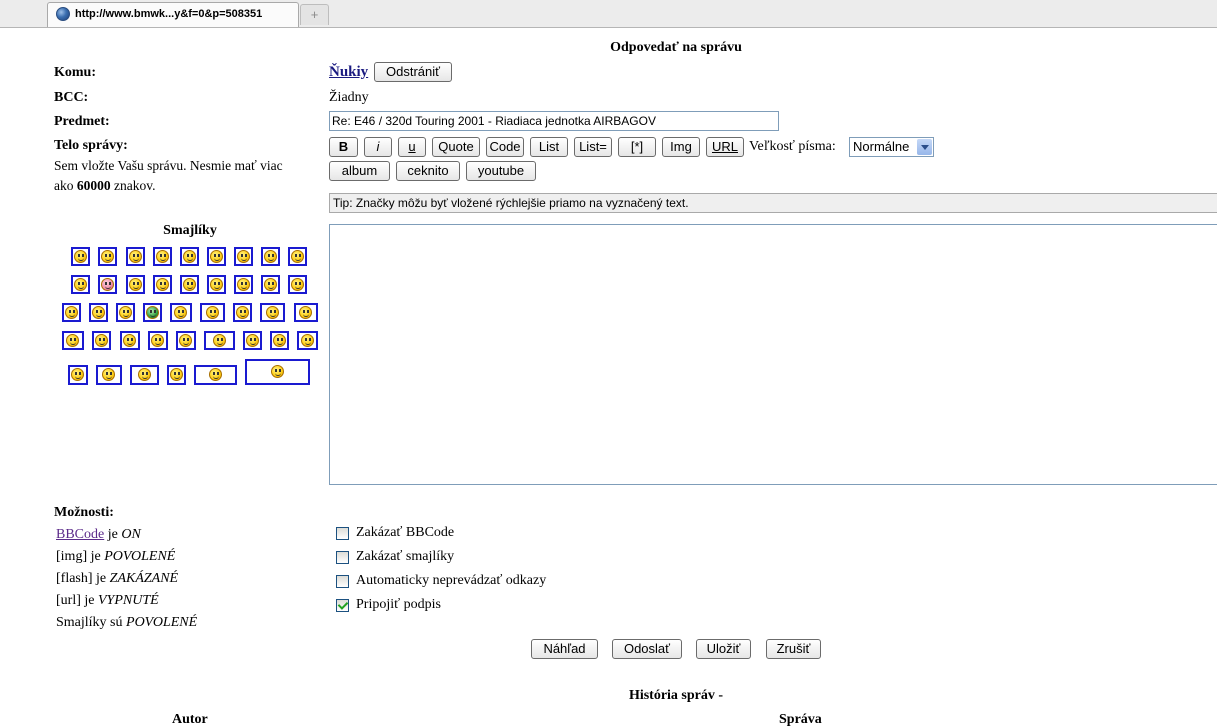  Describe the element at coordinates (564, 649) in the screenshot. I see `preview-button: Náhľad` at that location.